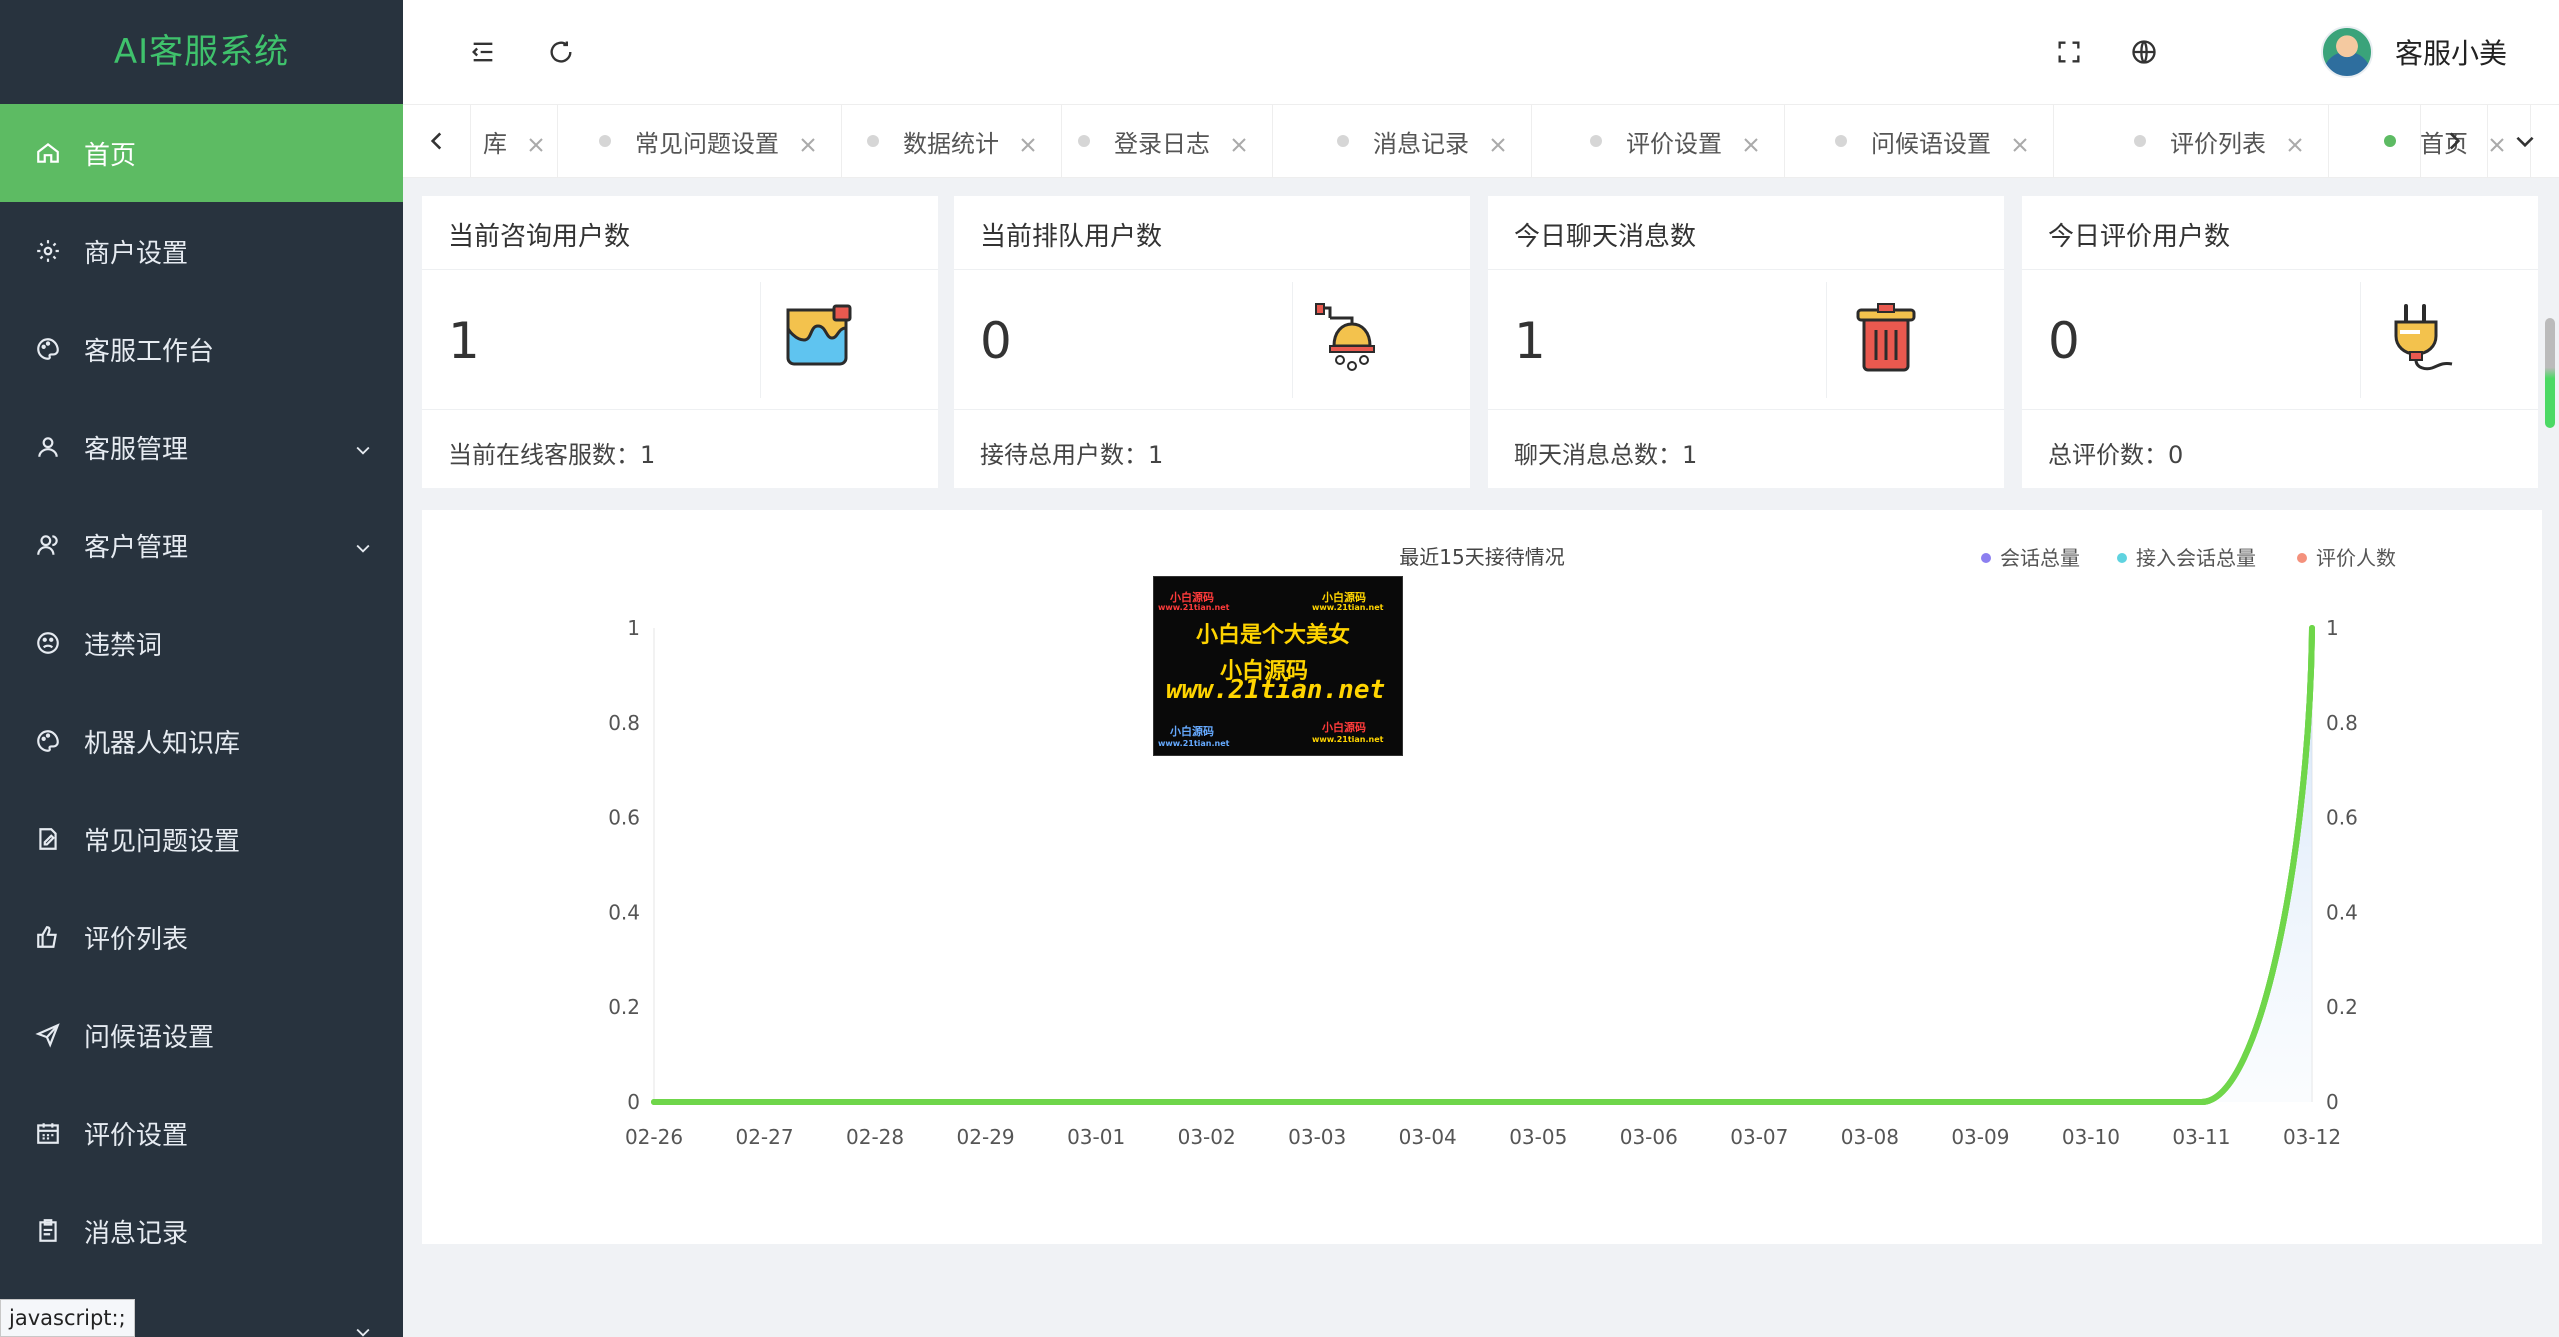 The width and height of the screenshot is (2559, 1337). What do you see at coordinates (1317, 1137) in the screenshot?
I see `x-tick-label: 03-03` at bounding box center [1317, 1137].